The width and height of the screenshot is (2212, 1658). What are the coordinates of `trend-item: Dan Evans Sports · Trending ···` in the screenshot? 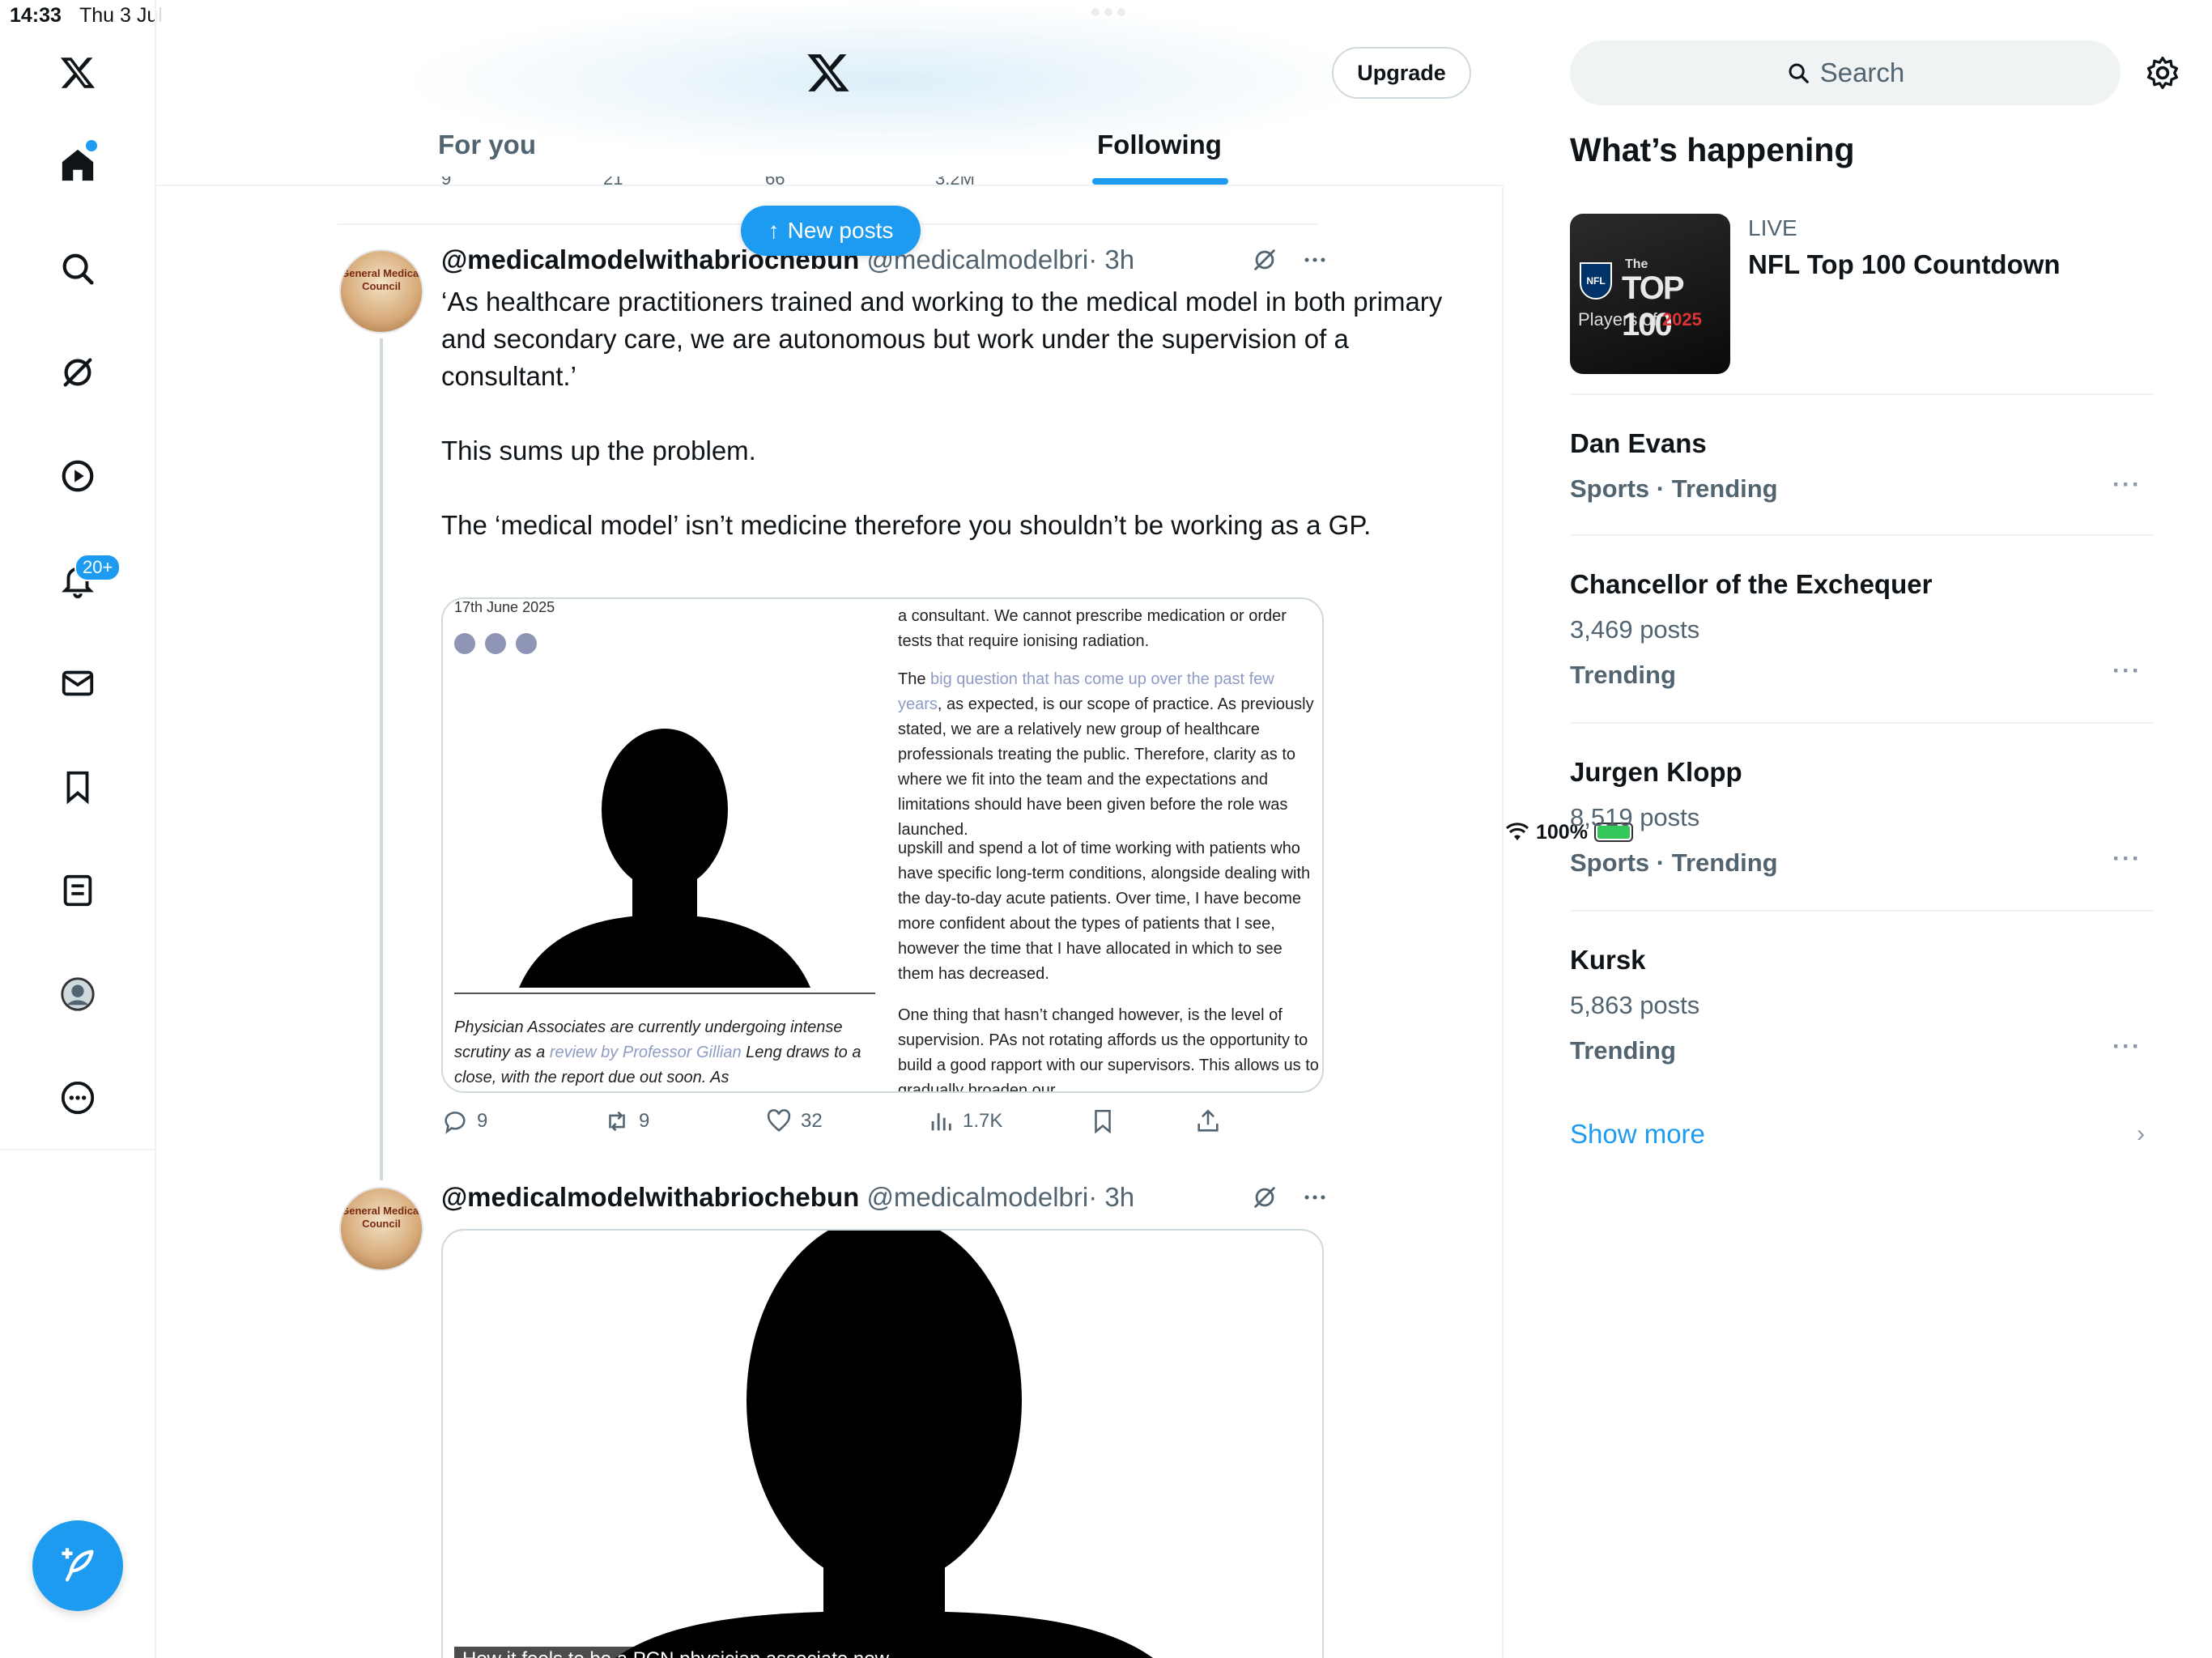 It's located at (1862, 466).